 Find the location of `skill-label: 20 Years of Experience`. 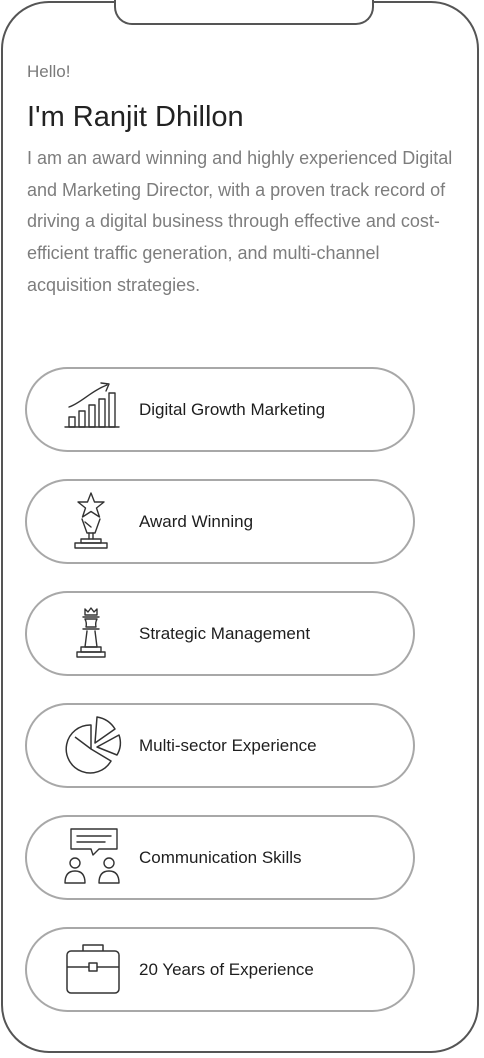

skill-label: 20 Years of Experience is located at coordinates (226, 969).